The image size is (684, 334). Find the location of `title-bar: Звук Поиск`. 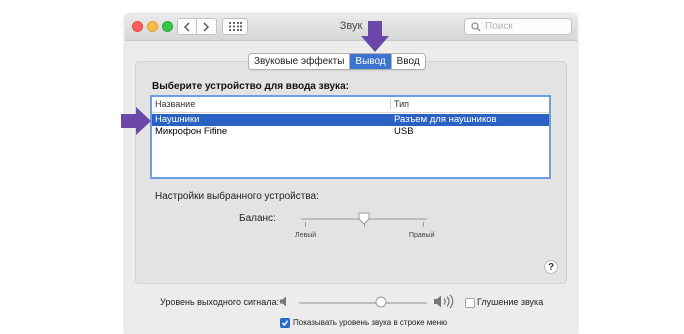

title-bar: Звук Поиск is located at coordinates (351, 27).